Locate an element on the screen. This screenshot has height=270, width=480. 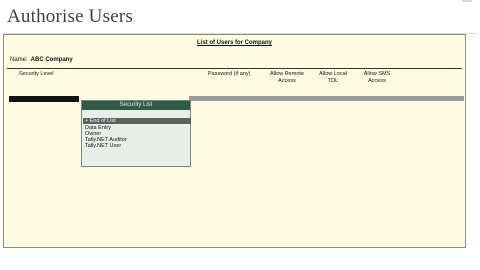
corner-decoration is located at coordinates (467, 1).